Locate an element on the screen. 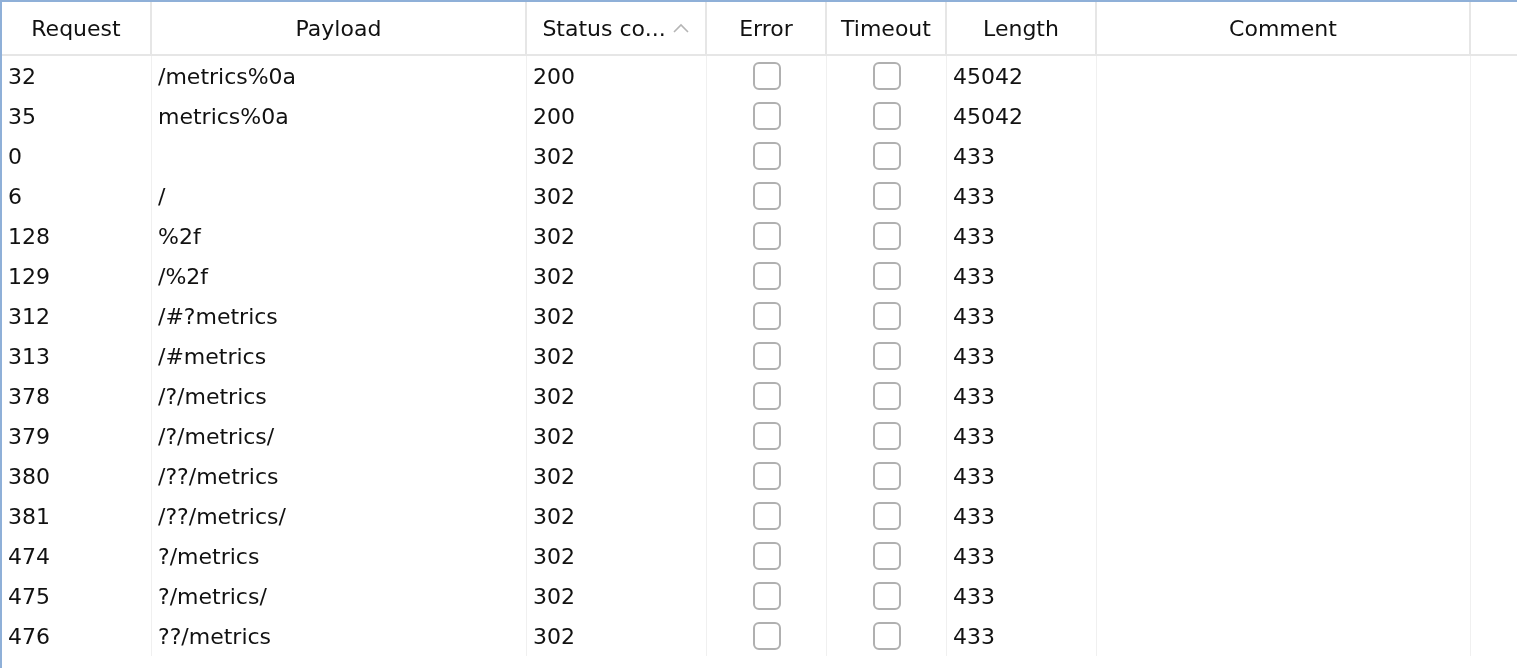 The width and height of the screenshot is (1517, 668). request-number: 476 is located at coordinates (29, 636).